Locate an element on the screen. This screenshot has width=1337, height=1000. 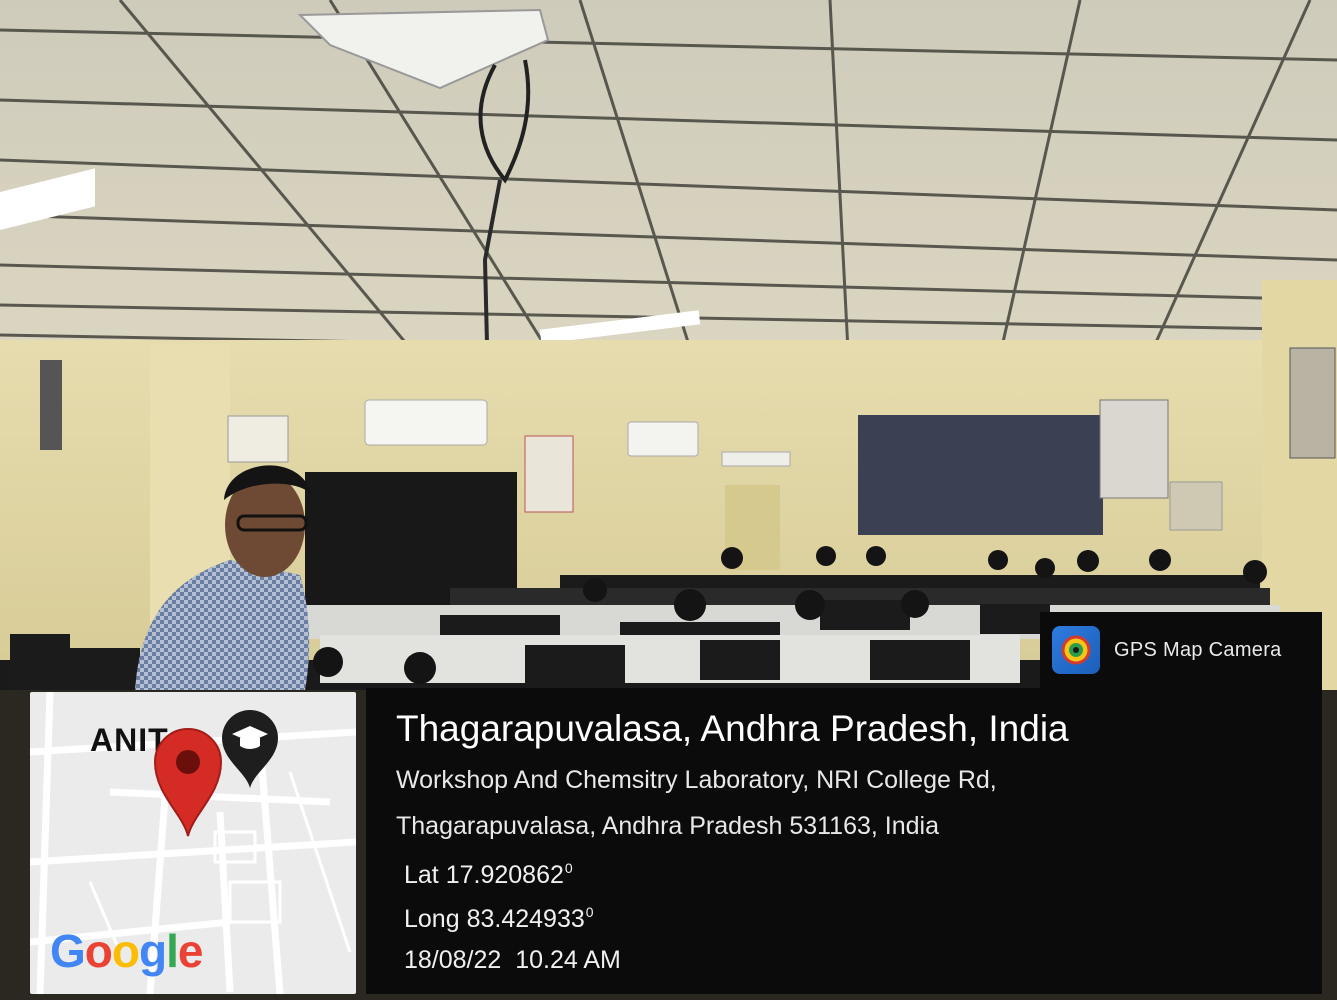
wall-poster is located at coordinates (1312, 403).